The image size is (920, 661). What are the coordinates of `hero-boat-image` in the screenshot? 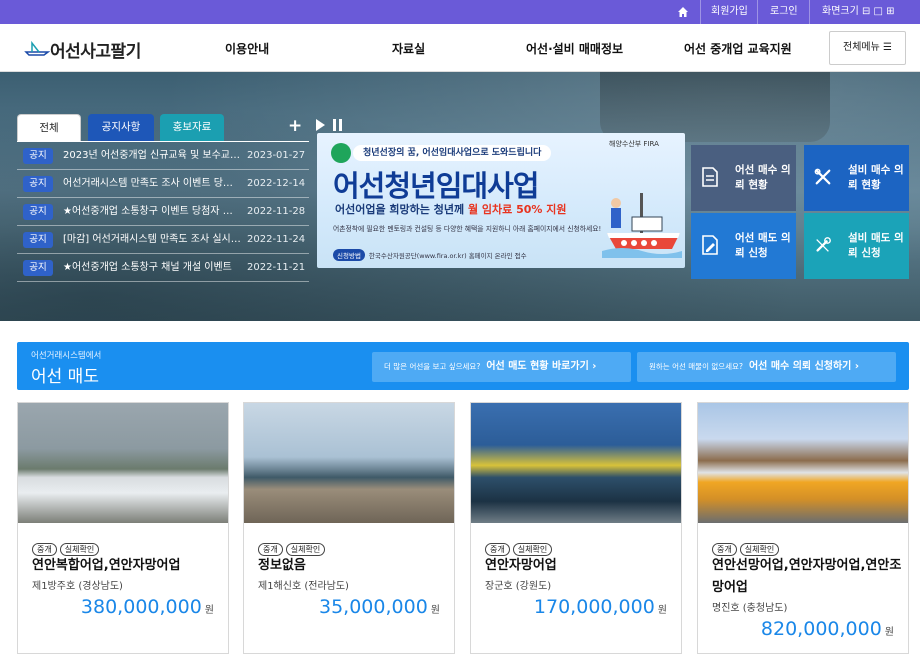 It's located at (715, 107).